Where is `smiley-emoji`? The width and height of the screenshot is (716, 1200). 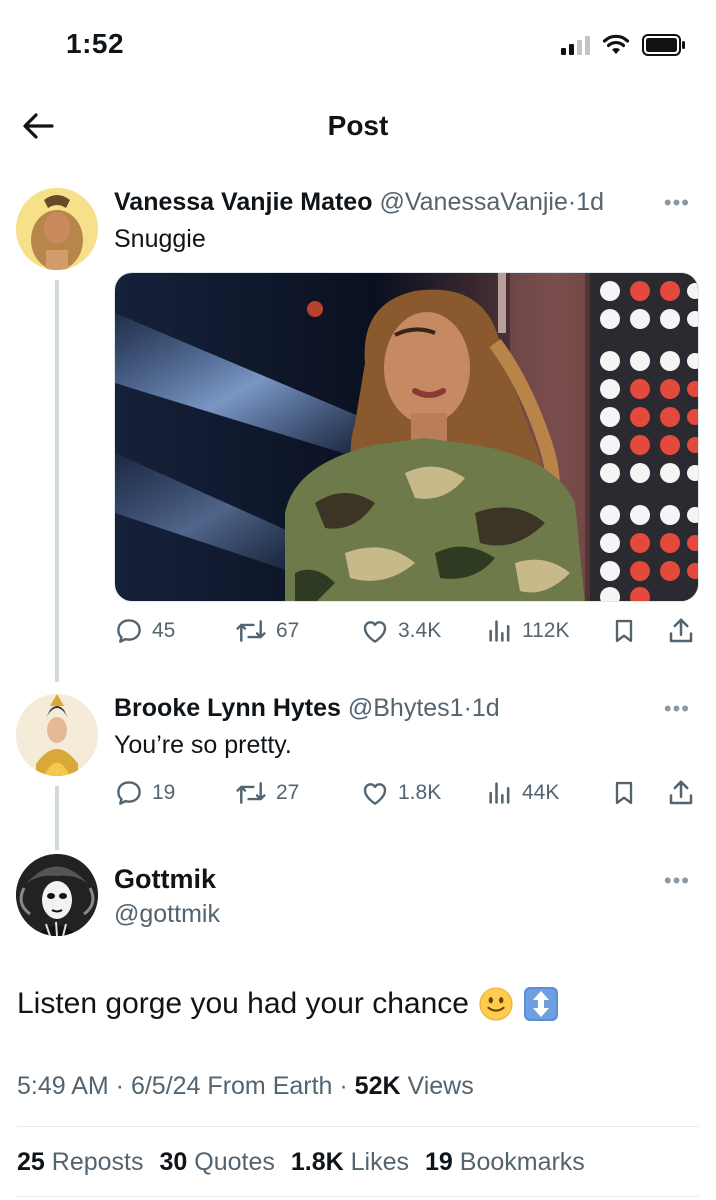 smiley-emoji is located at coordinates (496, 1004).